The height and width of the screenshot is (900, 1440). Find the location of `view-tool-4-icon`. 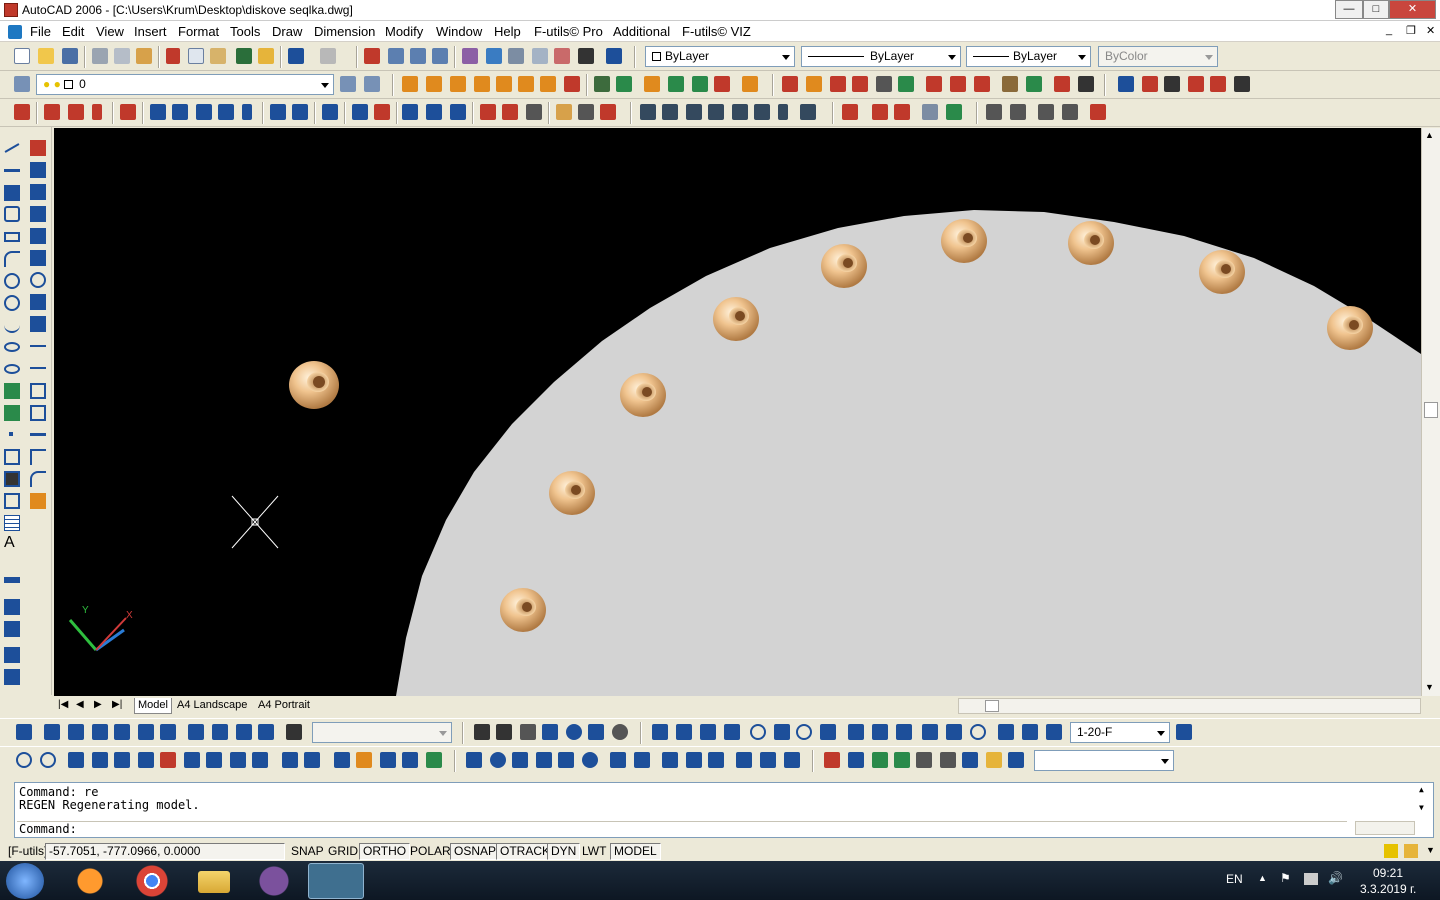

view-tool-4-icon is located at coordinates (100, 732).